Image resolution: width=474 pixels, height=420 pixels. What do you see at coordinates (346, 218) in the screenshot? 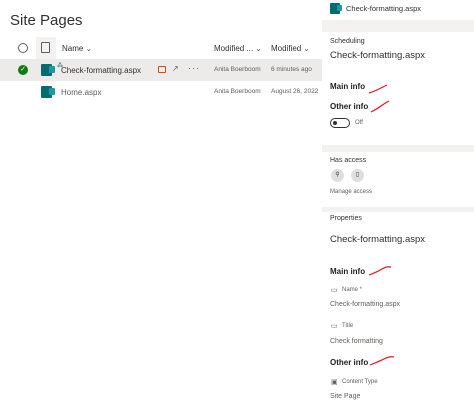
I see `properties-heading: Properties` at bounding box center [346, 218].